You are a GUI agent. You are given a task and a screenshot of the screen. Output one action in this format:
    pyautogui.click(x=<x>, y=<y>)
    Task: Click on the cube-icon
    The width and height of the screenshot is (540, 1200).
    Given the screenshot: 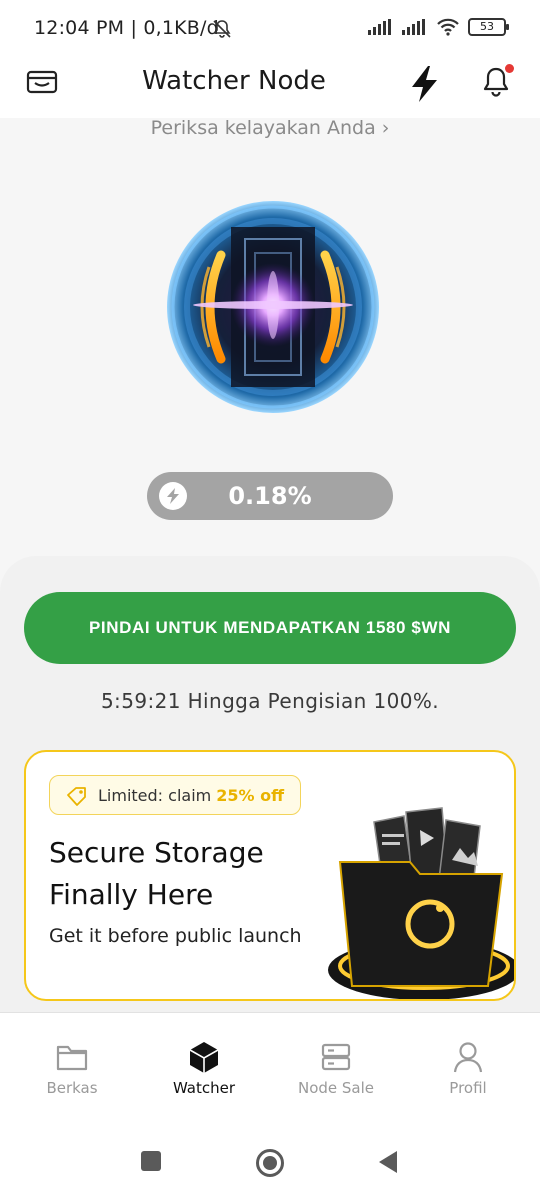 What is the action you would take?
    pyautogui.click(x=204, y=1057)
    